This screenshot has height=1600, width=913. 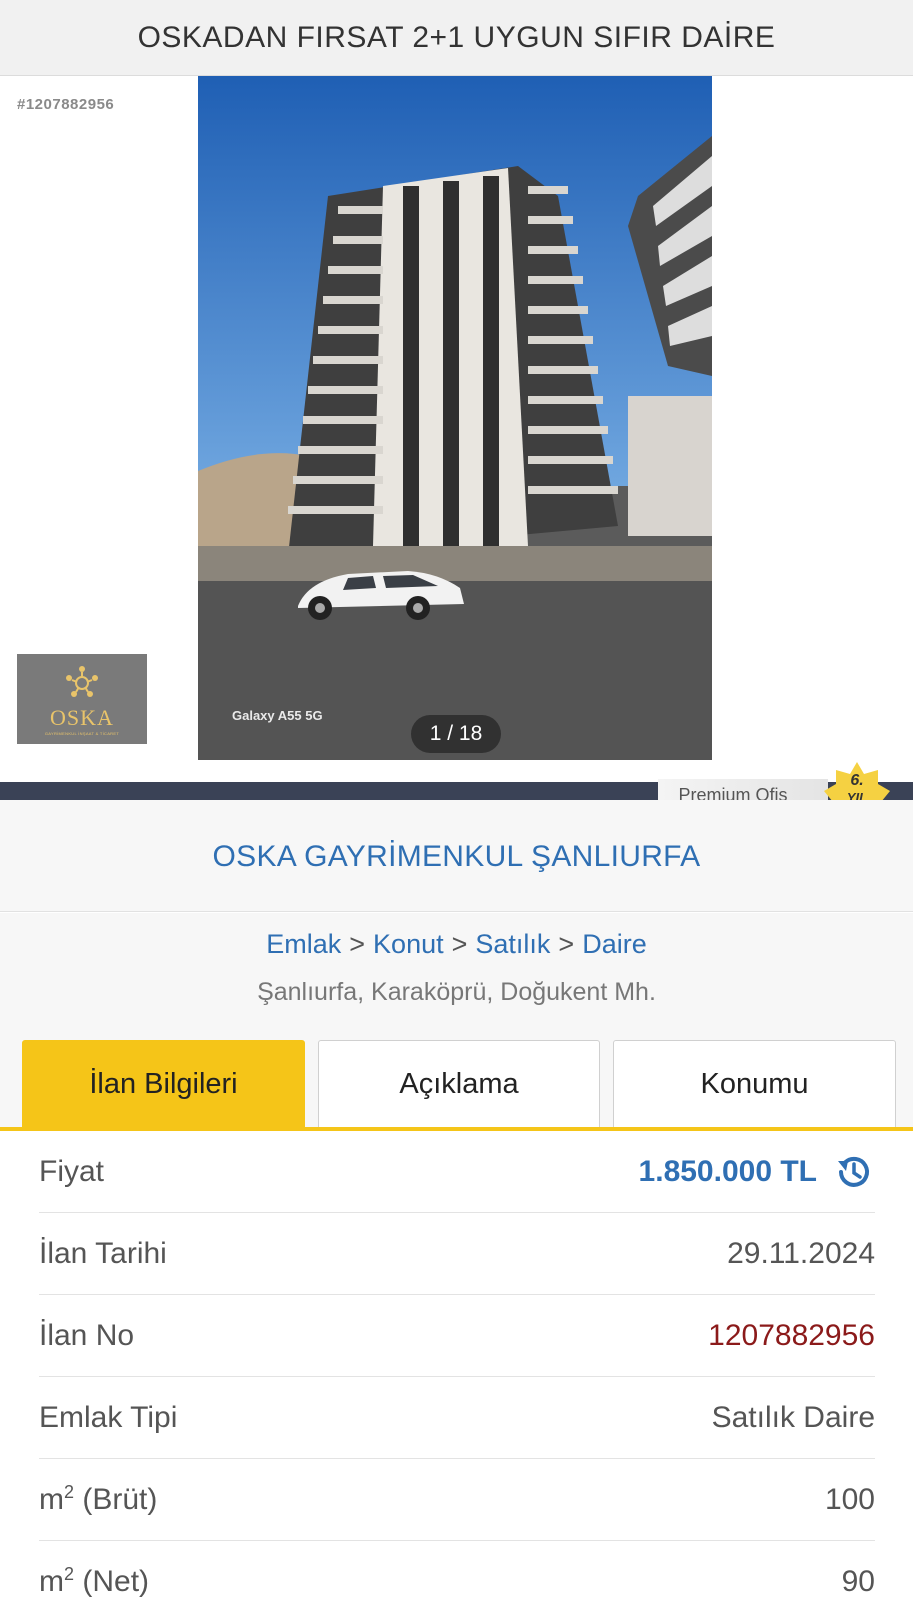 I want to click on breadcrumb: Emlak > Konut > Satılık > Daire, so click(x=456, y=944).